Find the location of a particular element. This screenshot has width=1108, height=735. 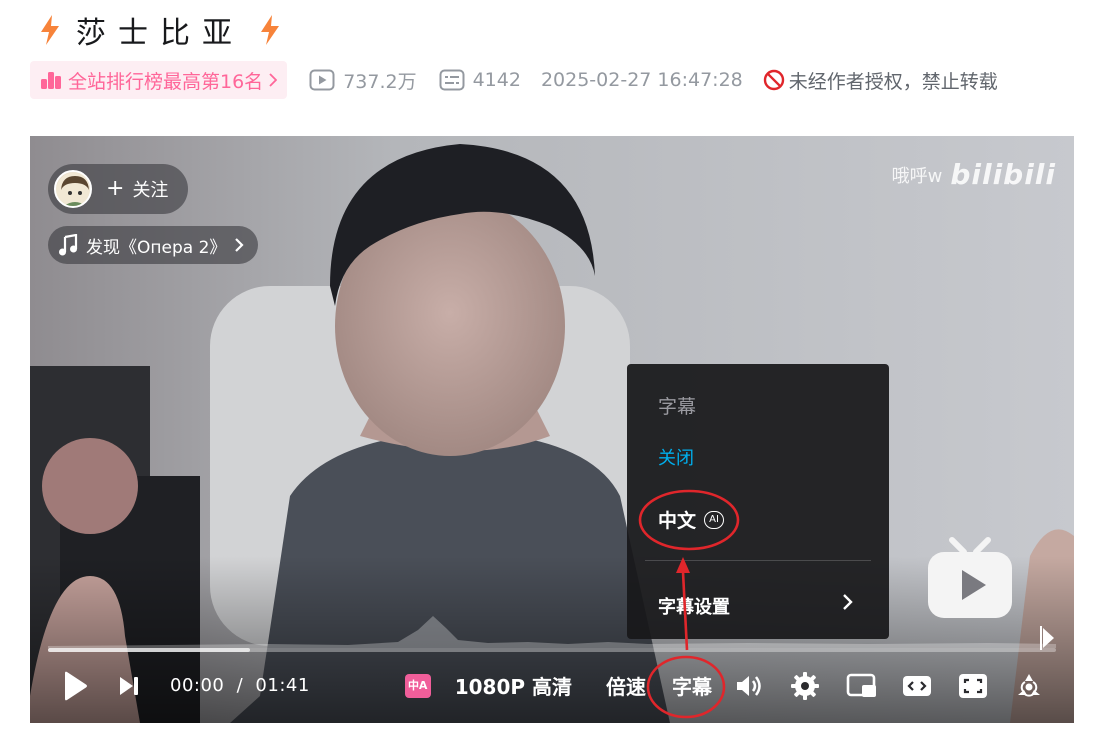

danmaku-count: 4142 is located at coordinates (480, 80).